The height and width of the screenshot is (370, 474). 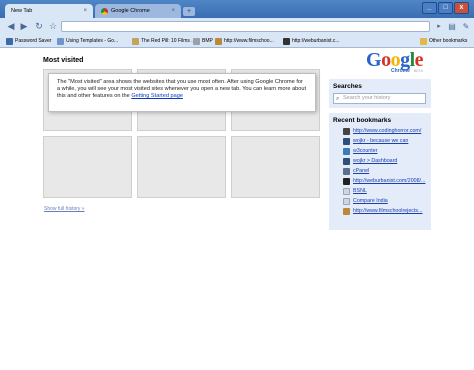 I want to click on recent-bookmark-label: http://www.codinghorror.com/, so click(x=387, y=131).